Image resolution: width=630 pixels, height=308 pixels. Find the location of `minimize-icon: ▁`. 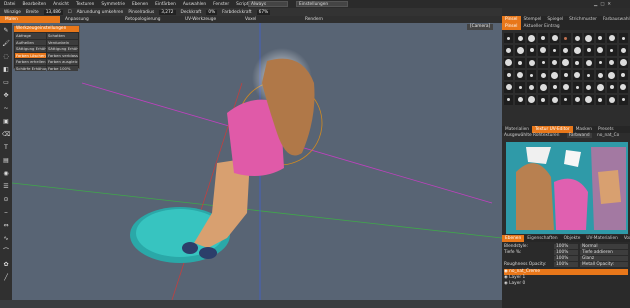

minimize-icon: ▁ is located at coordinates (595, 4).